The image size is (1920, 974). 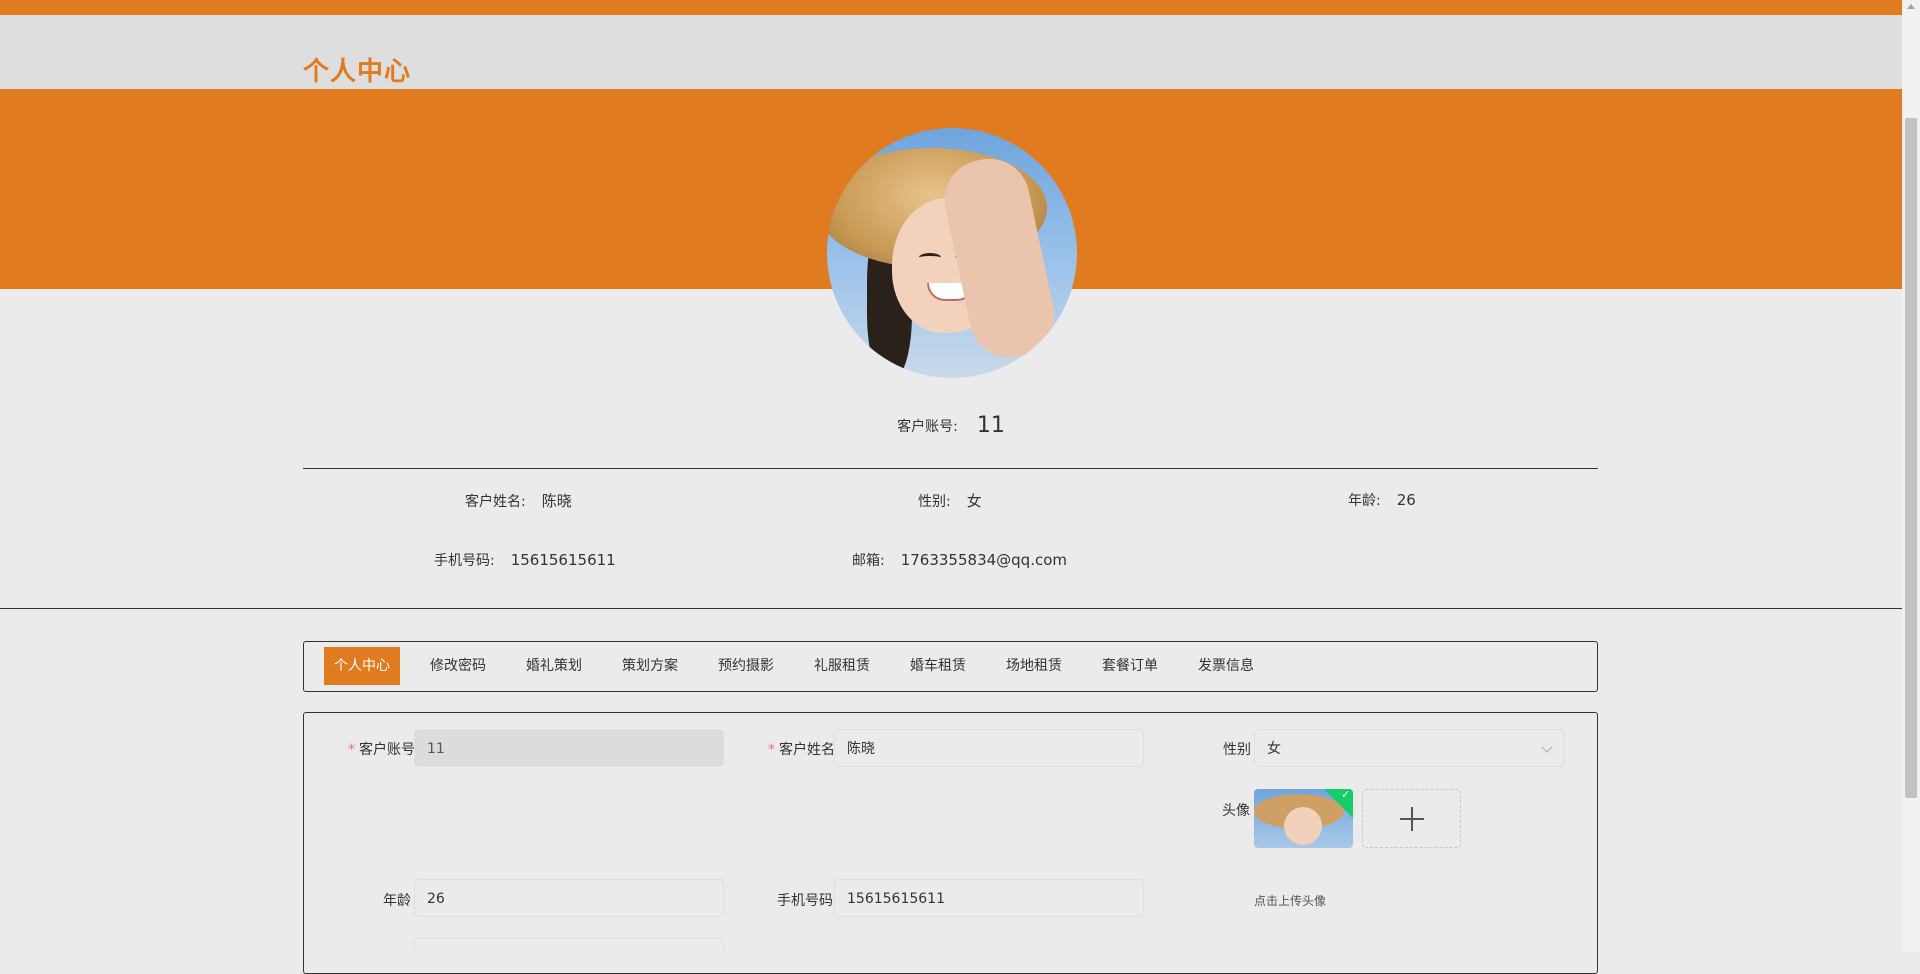 I want to click on section-divider, so click(x=951, y=608).